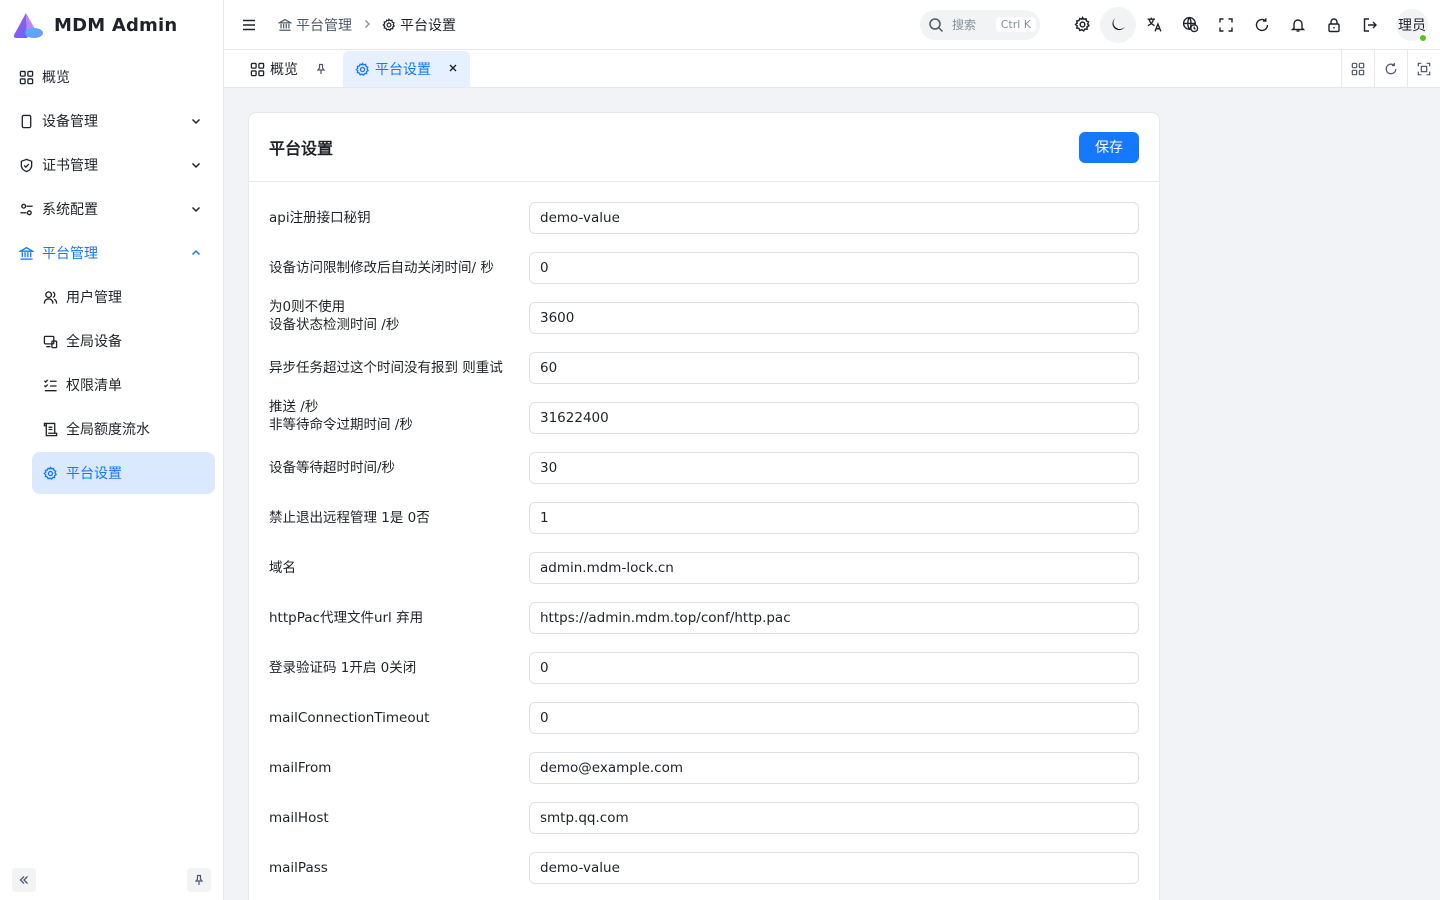 This screenshot has width=1440, height=900. I want to click on sidebar-item-system-config: 系统配置, so click(111, 209).